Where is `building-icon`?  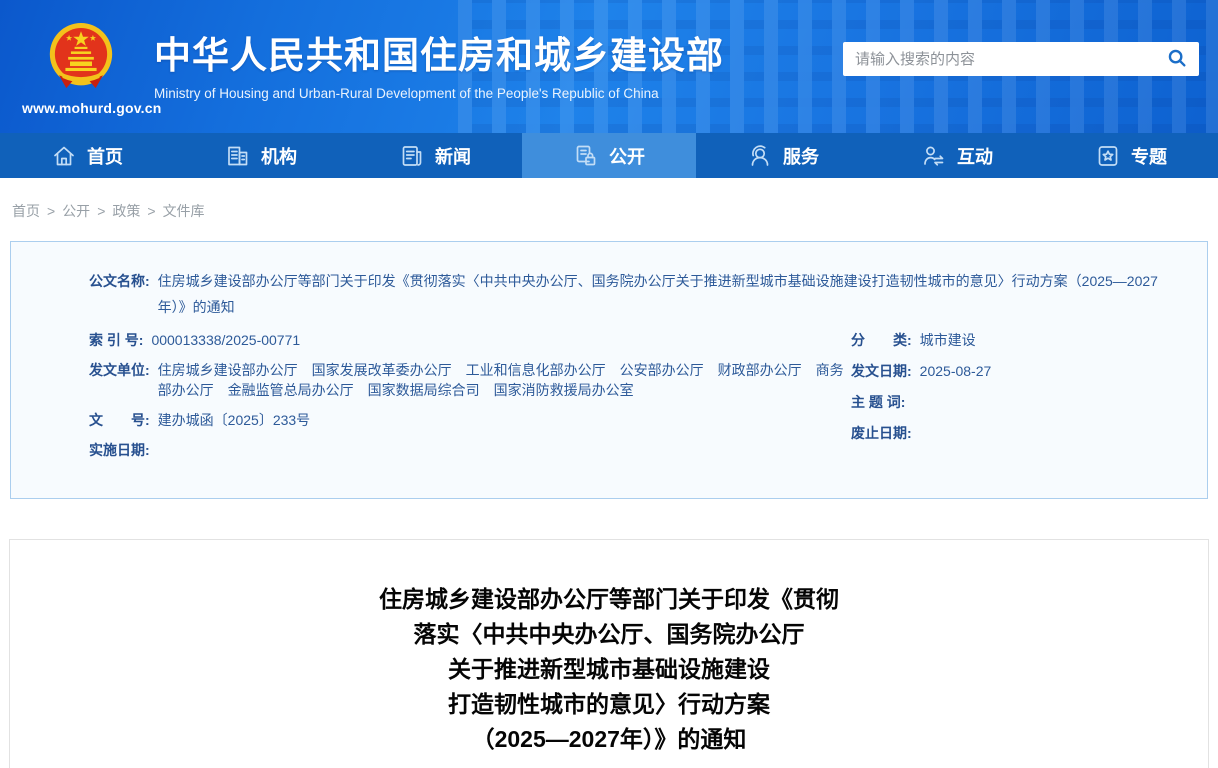 building-icon is located at coordinates (238, 156).